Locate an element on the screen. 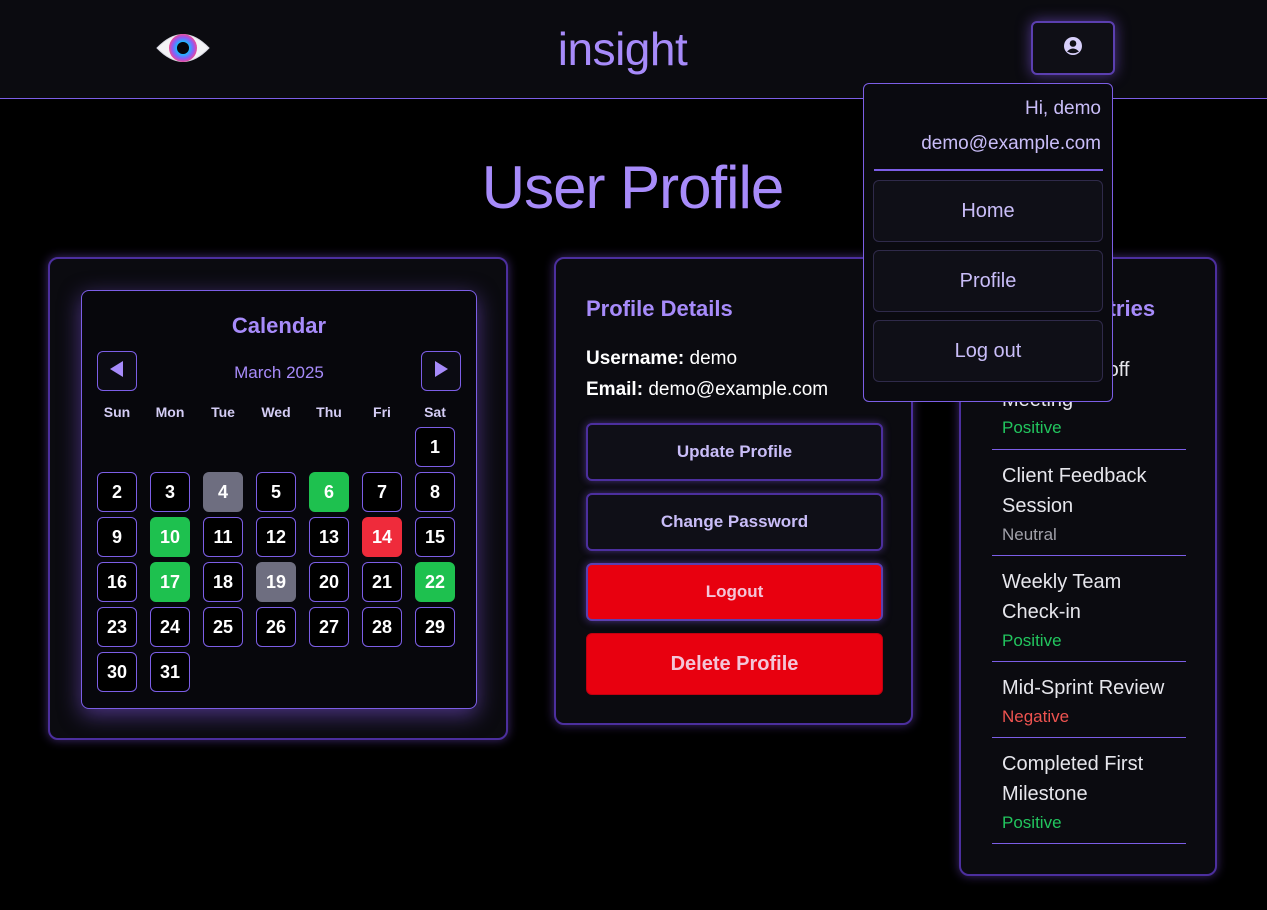  dropdown-divider is located at coordinates (988, 170).